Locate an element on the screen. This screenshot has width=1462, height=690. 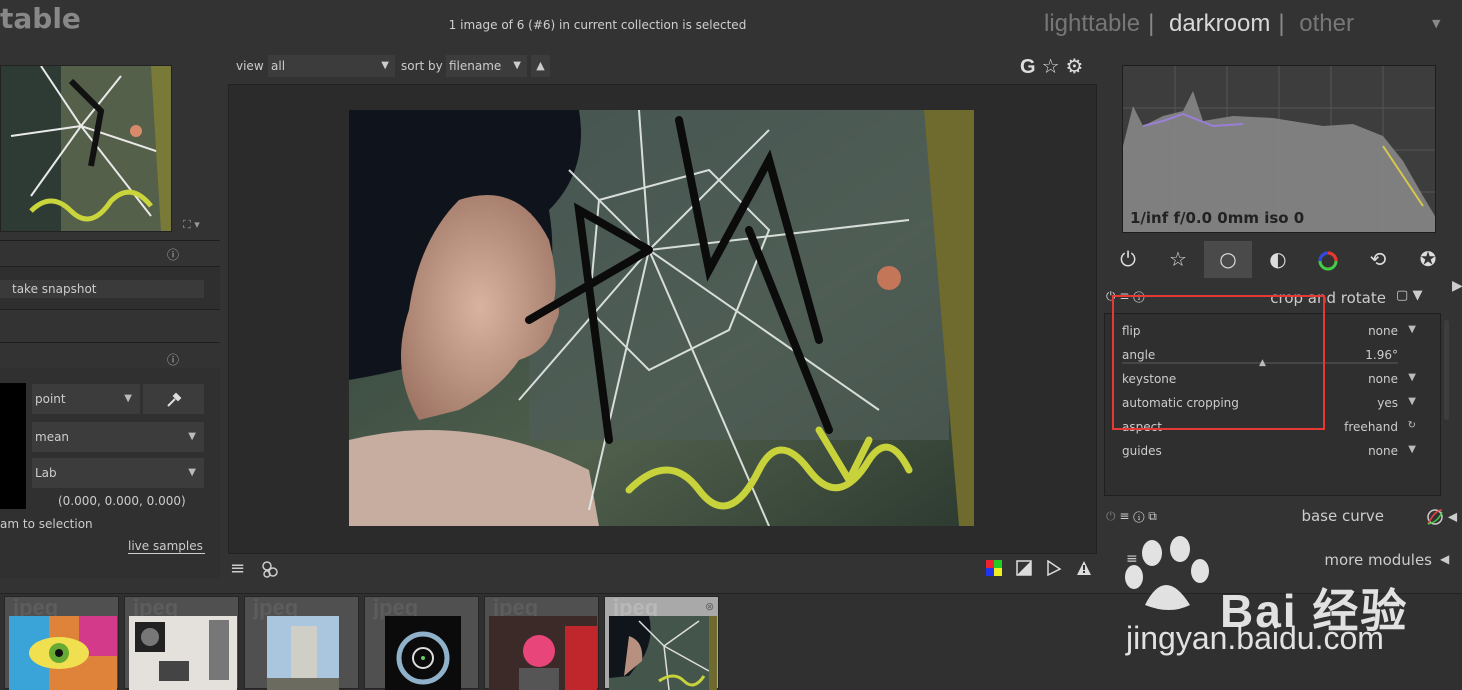
picker-mode-value: point is located at coordinates (50, 399).